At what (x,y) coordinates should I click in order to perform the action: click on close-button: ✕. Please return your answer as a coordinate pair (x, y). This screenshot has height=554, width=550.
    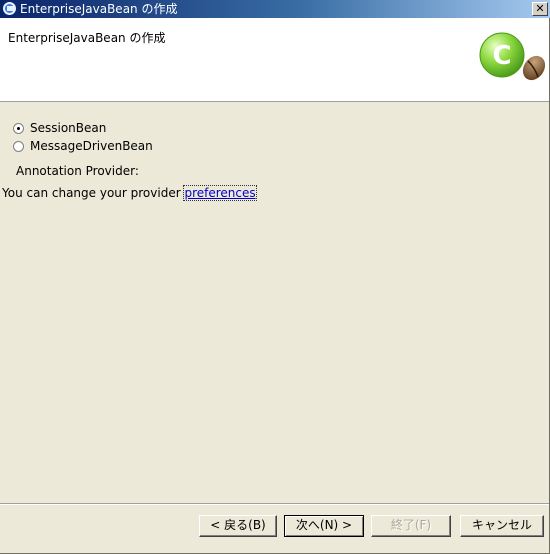
    Looking at the image, I should click on (540, 9).